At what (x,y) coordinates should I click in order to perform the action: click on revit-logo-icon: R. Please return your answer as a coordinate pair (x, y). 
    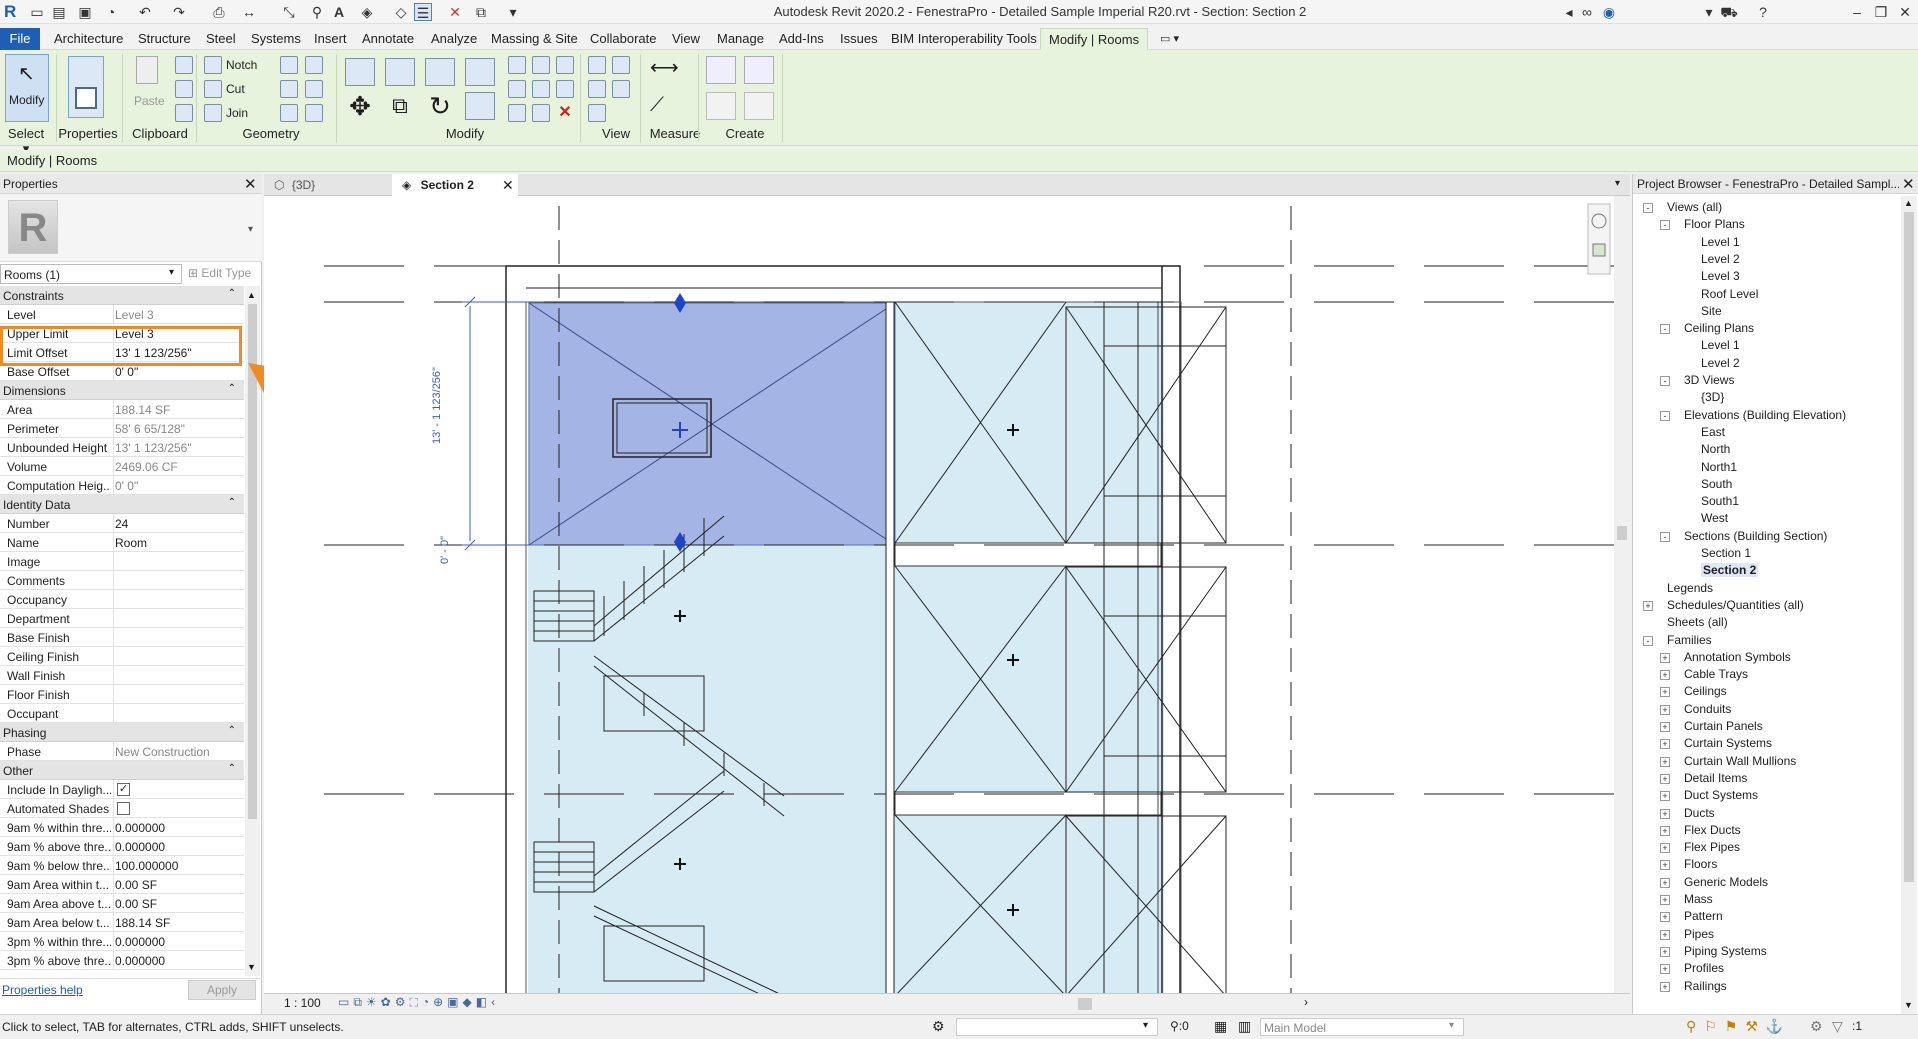
    Looking at the image, I should click on (13, 12).